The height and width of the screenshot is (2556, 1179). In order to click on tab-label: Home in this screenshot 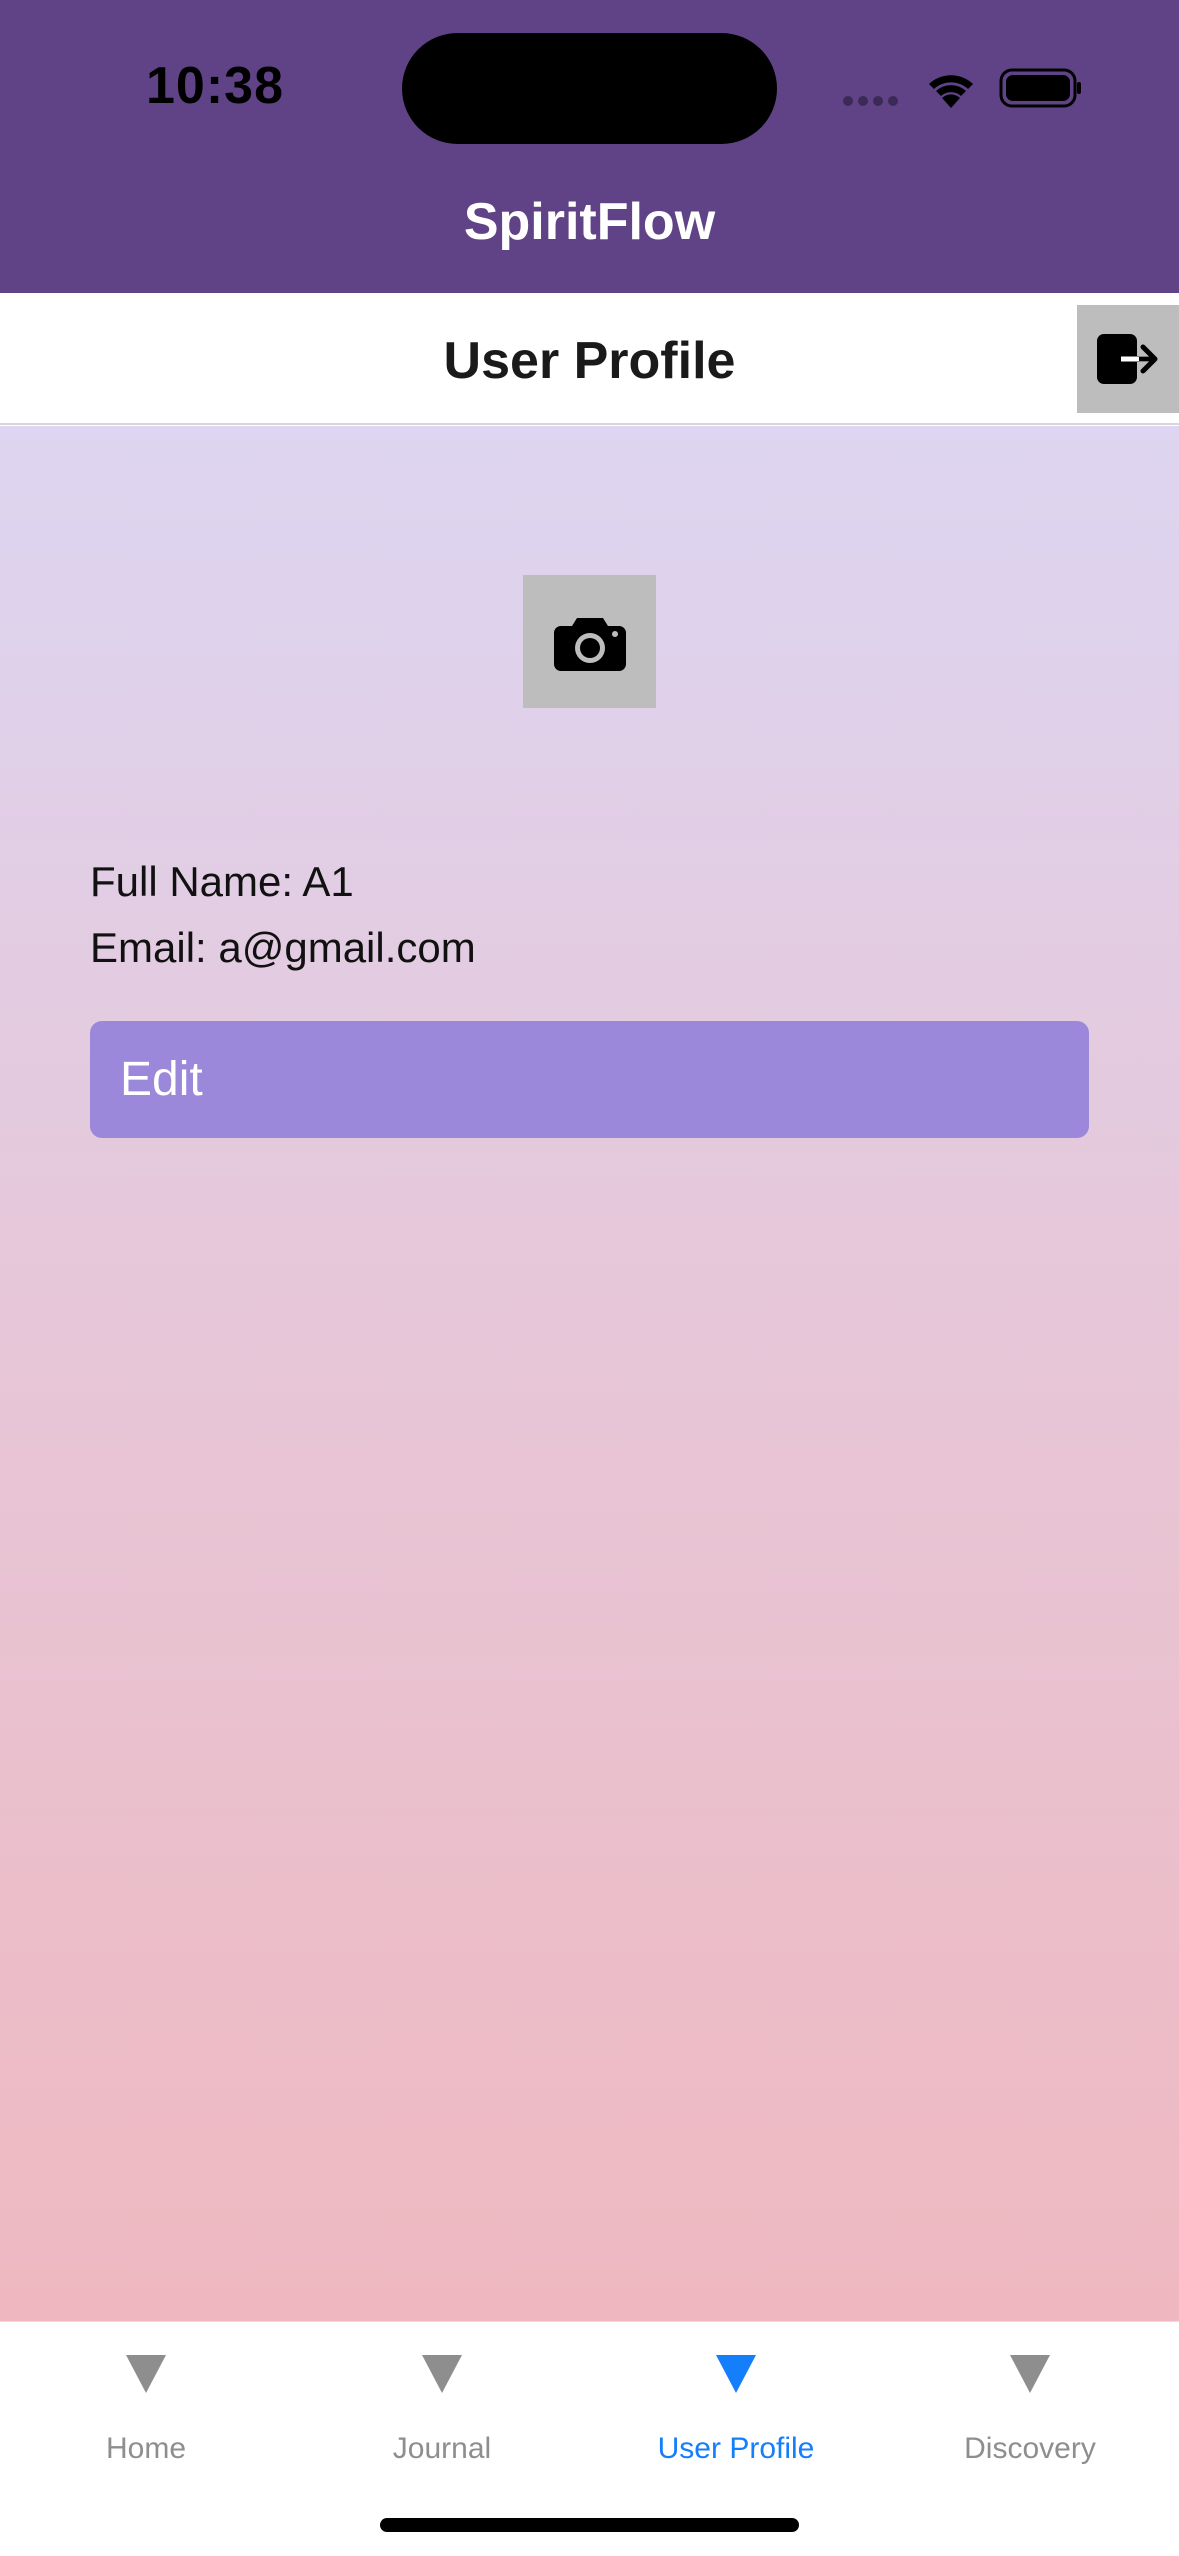, I will do `click(146, 2448)`.